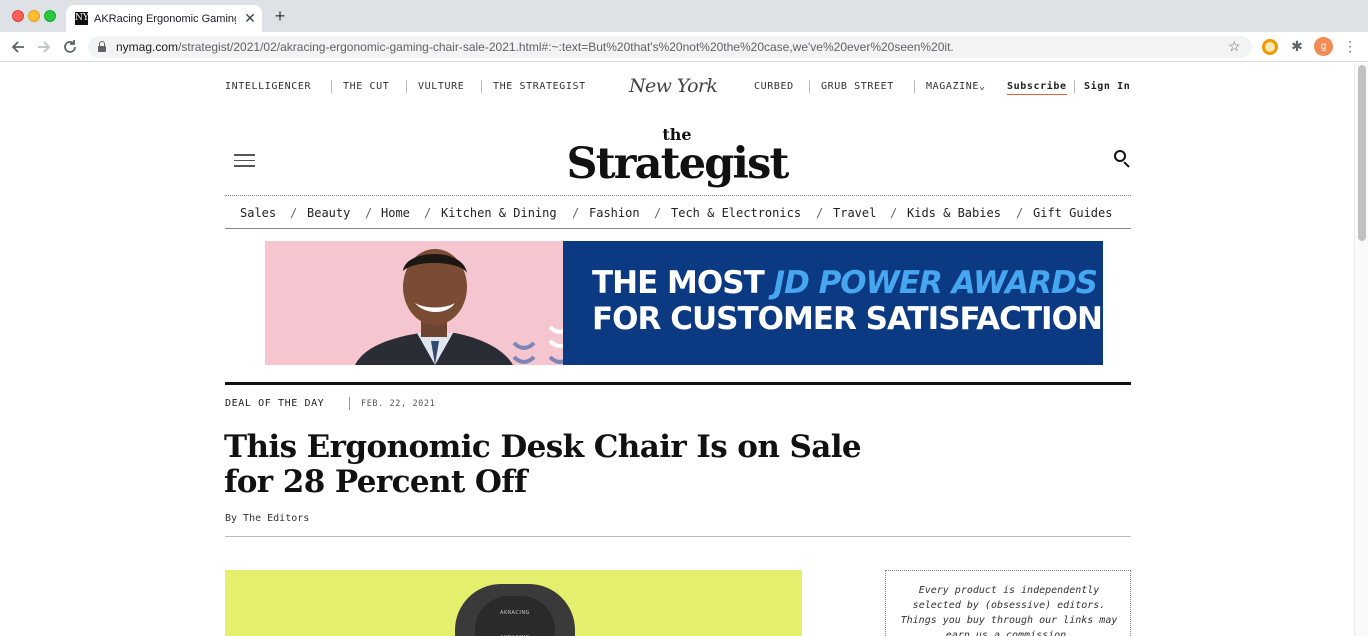 This screenshot has width=1368, height=636. I want to click on category-tech-electronics: Tech & Electronics, so click(736, 213).